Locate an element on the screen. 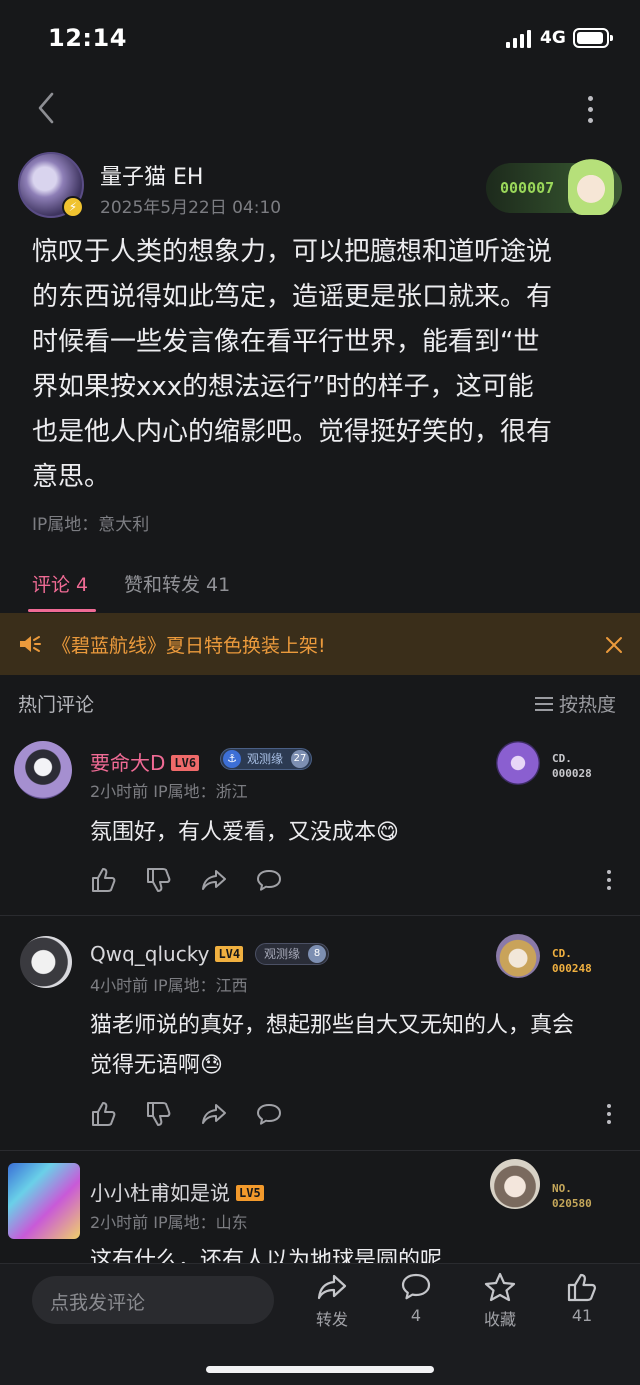 This screenshot has height=1385, width=640. comment-count: 4 is located at coordinates (416, 1315).